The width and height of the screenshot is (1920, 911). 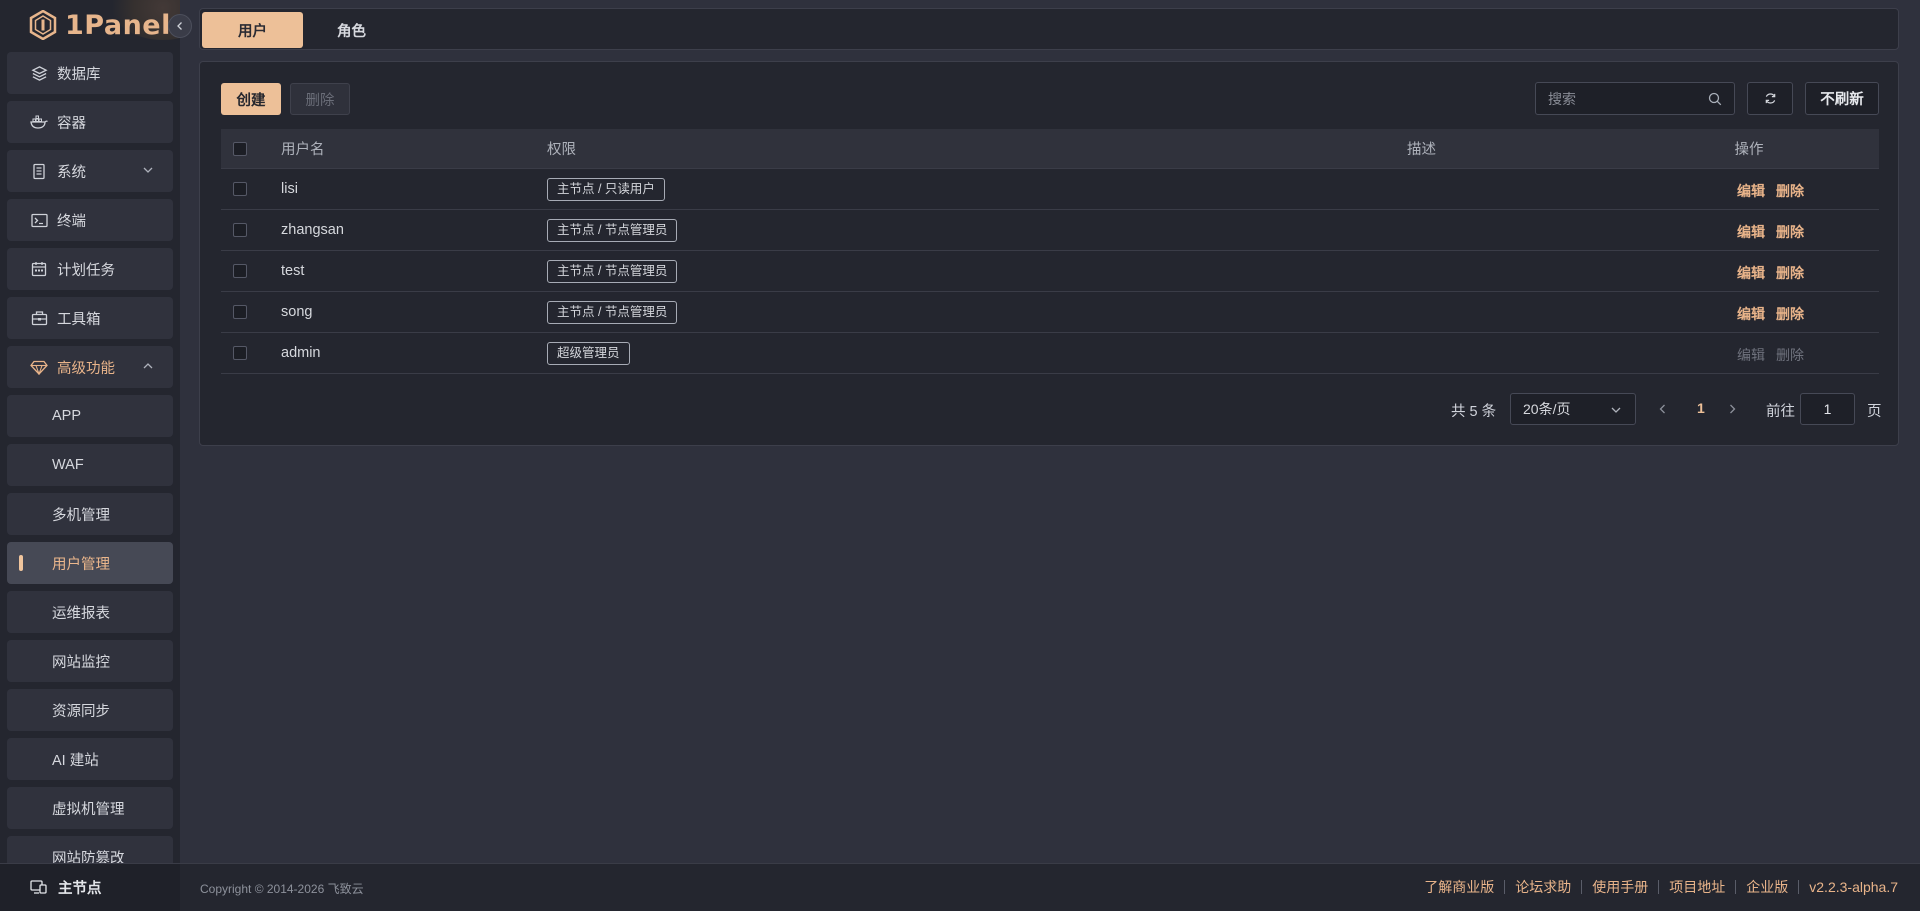 I want to click on table-row: test 主节点 / 节点管理员 编辑 删除, so click(x=1050, y=271).